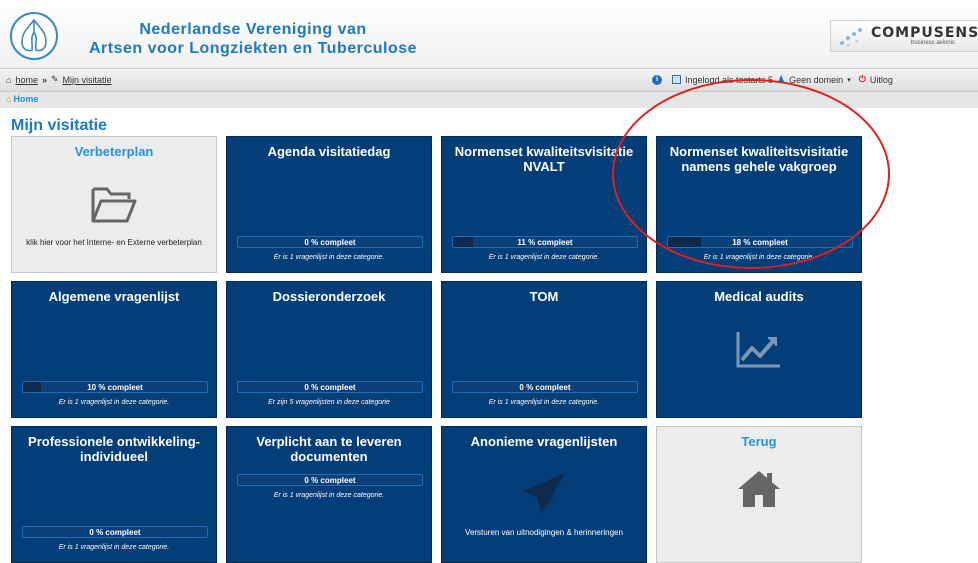 The image size is (978, 563). I want to click on edit-icon: ✎, so click(54, 79).